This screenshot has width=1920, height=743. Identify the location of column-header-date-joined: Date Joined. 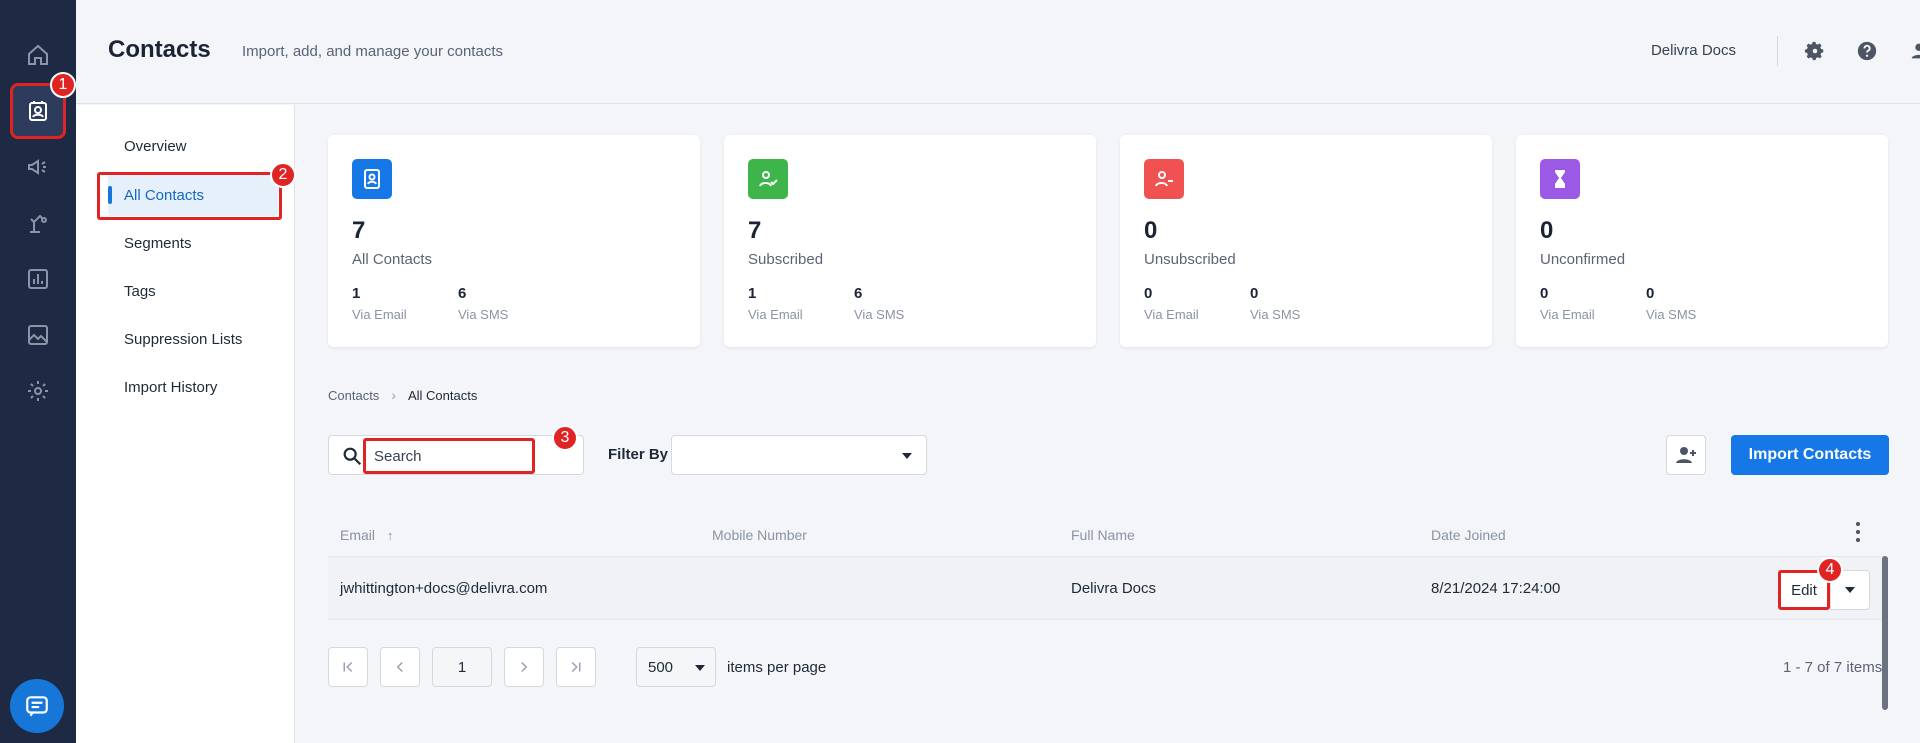
(1468, 535).